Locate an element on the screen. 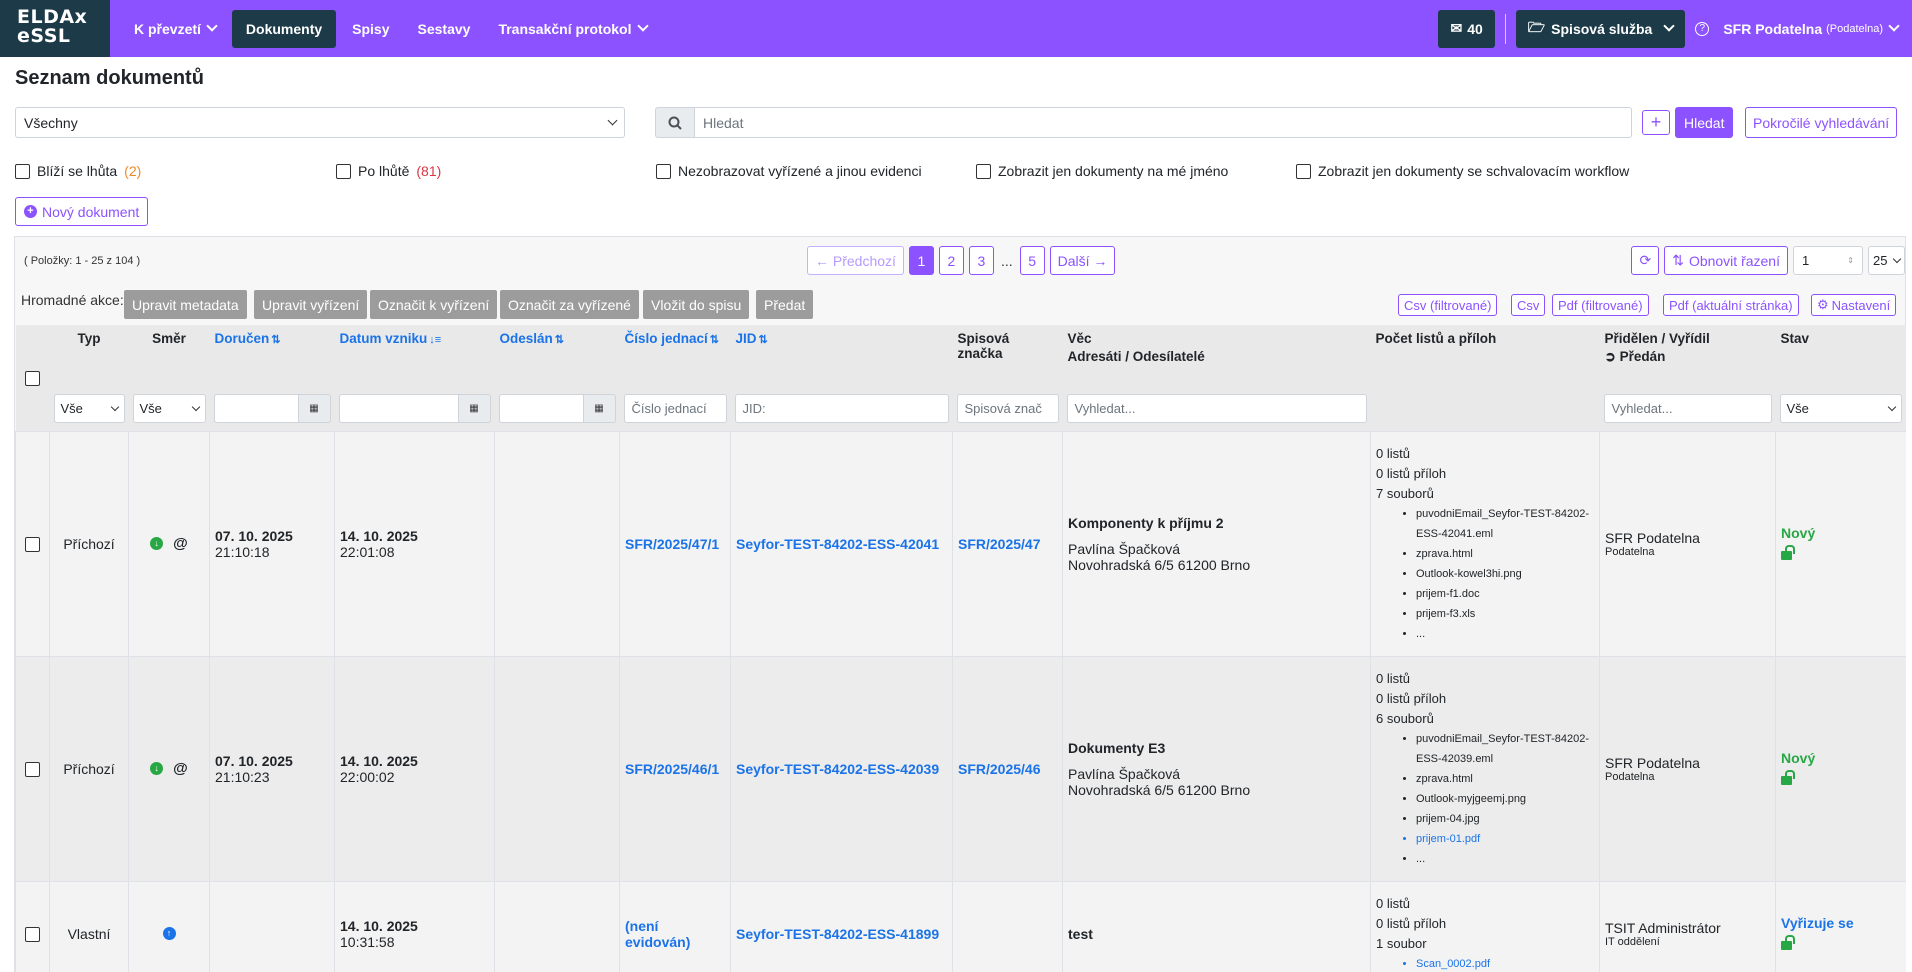 The width and height of the screenshot is (1912, 972). advanced-search-button: Pokročilé vyhledávání is located at coordinates (1821, 122).